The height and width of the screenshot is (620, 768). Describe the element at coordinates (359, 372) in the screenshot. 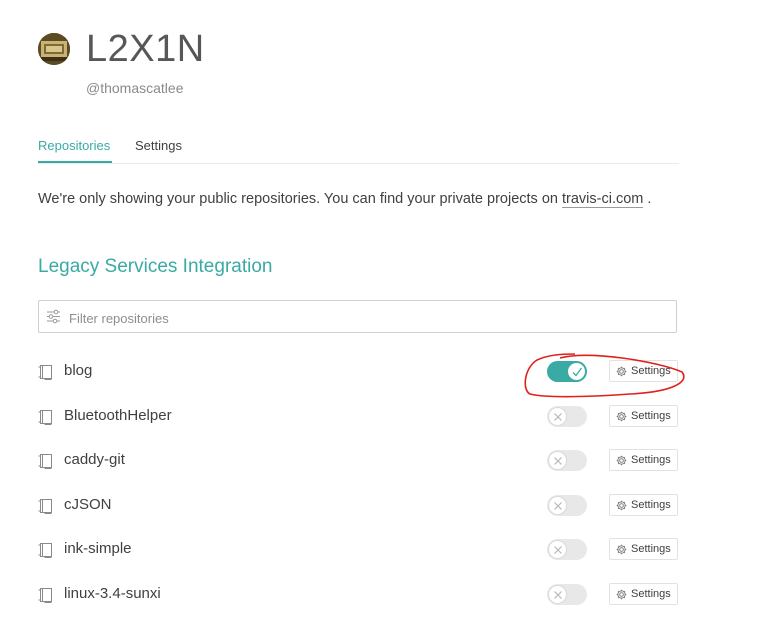

I see `repository-row: blog Settings` at that location.